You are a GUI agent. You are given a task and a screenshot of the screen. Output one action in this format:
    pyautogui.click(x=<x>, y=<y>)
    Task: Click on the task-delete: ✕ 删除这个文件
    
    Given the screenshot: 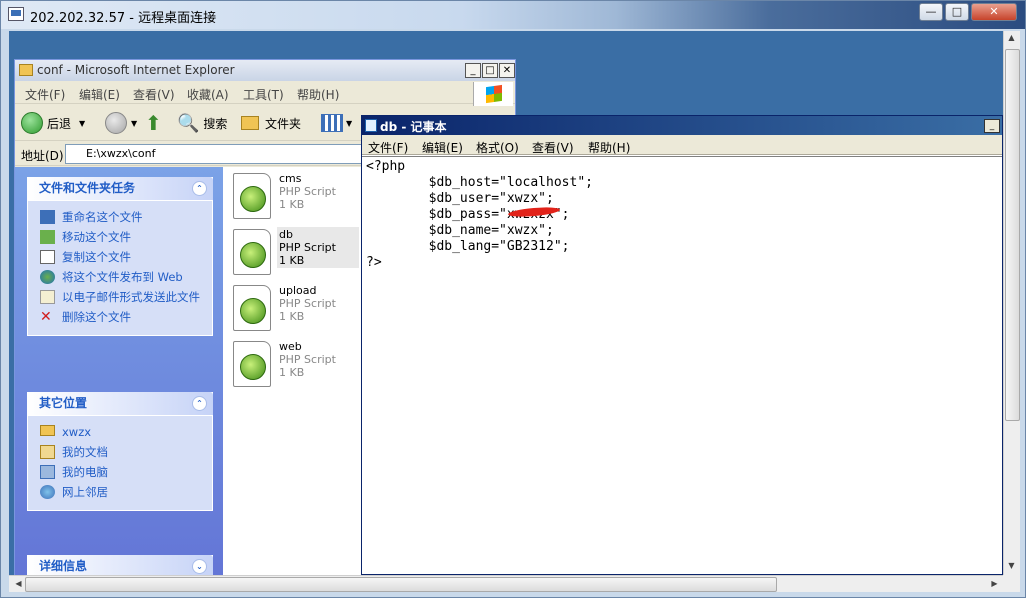 What is the action you would take?
    pyautogui.click(x=121, y=317)
    